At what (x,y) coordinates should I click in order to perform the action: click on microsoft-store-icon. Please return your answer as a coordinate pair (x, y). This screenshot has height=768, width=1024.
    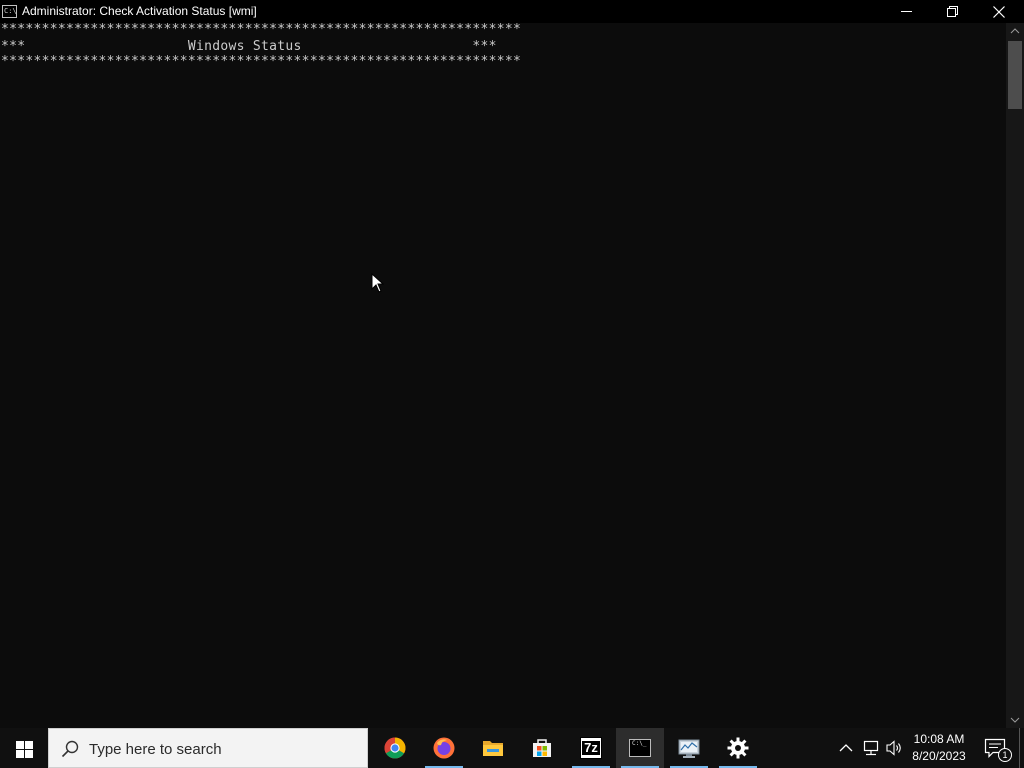
    Looking at the image, I should click on (542, 748).